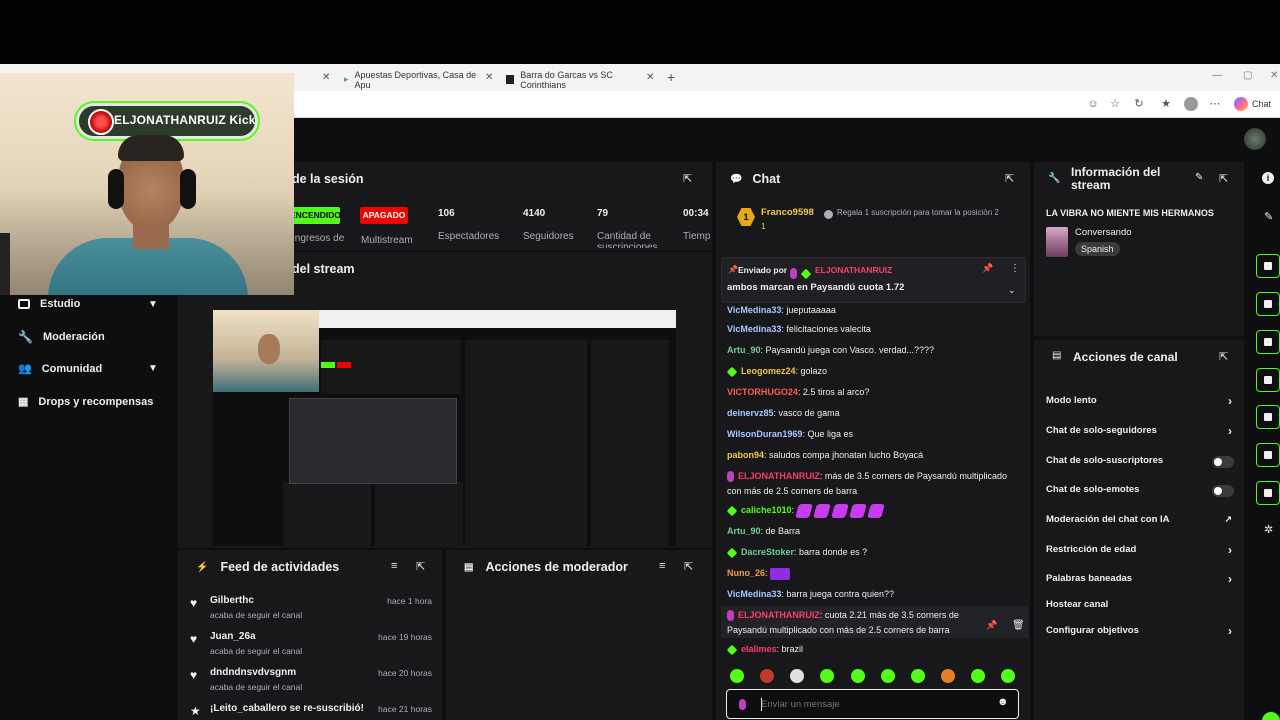 This screenshot has width=1280, height=720. What do you see at coordinates (1268, 266) in the screenshot?
I see `rail-button-overlay` at bounding box center [1268, 266].